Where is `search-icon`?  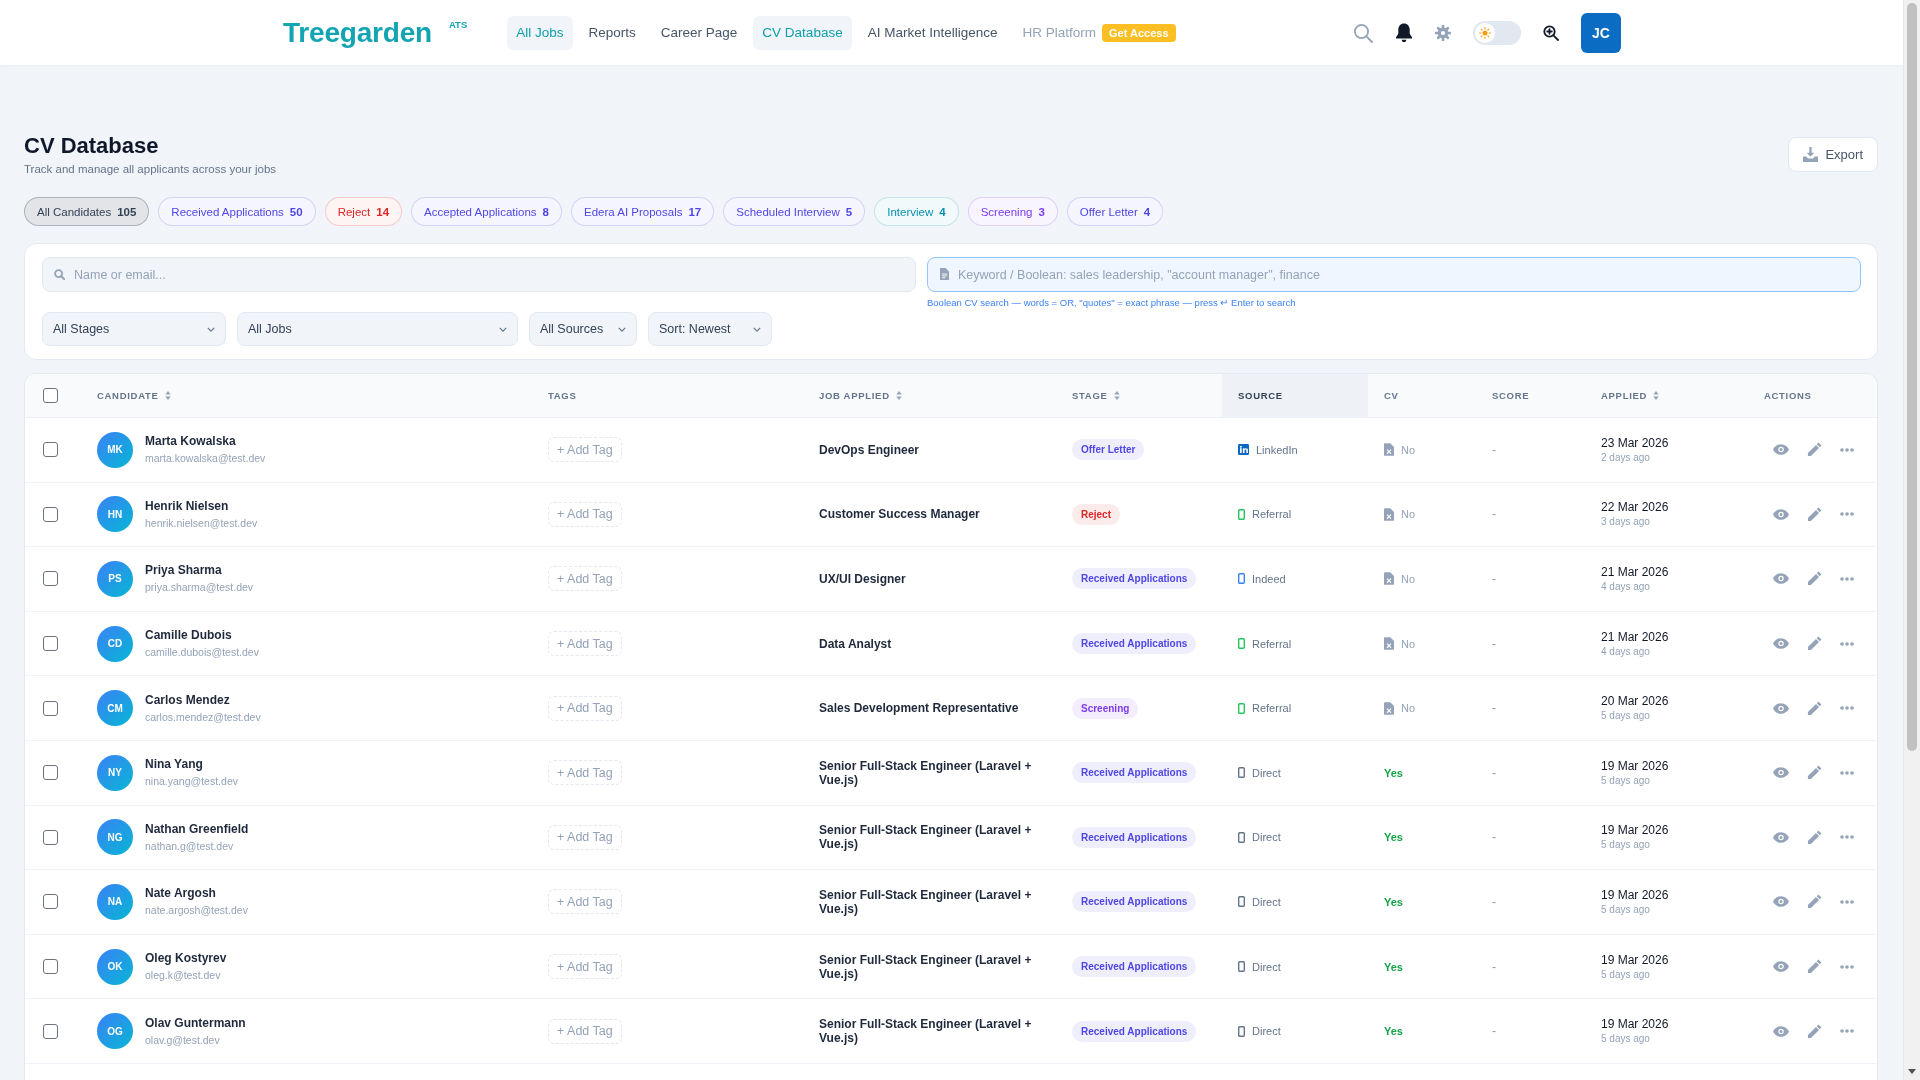
search-icon is located at coordinates (1363, 32).